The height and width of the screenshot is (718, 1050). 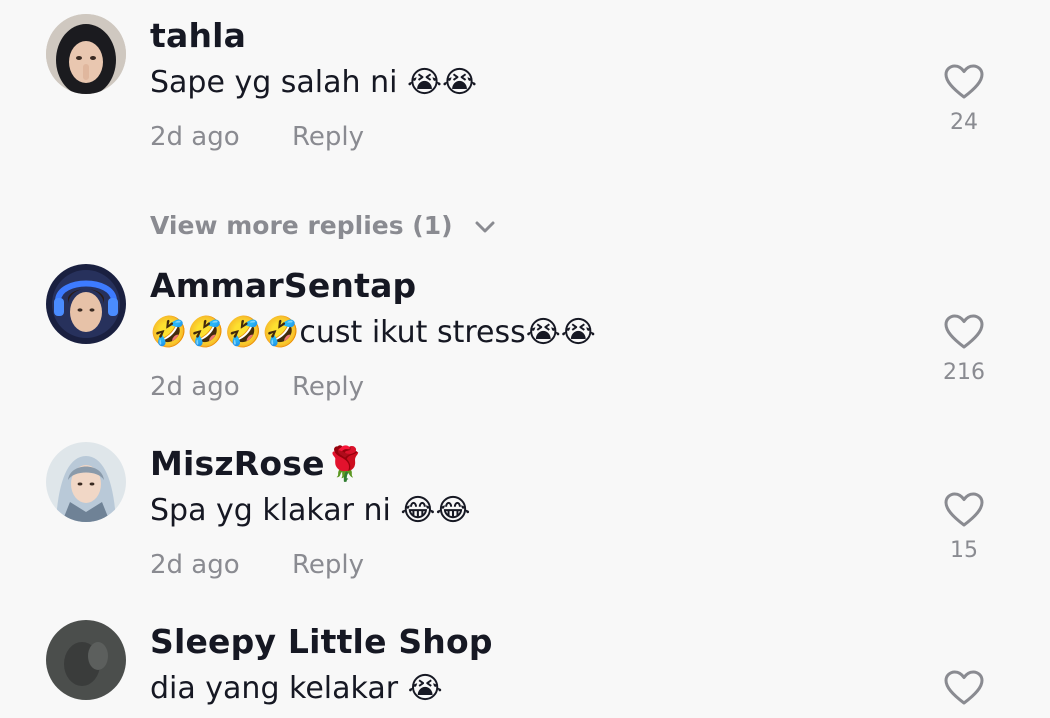 What do you see at coordinates (964, 99) in the screenshot?
I see `like-button: 24` at bounding box center [964, 99].